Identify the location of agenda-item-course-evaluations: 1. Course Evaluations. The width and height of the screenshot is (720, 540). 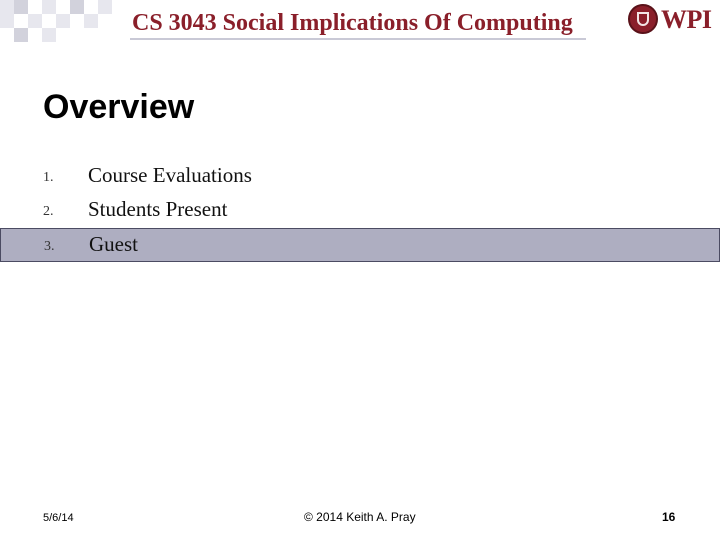
(360, 177).